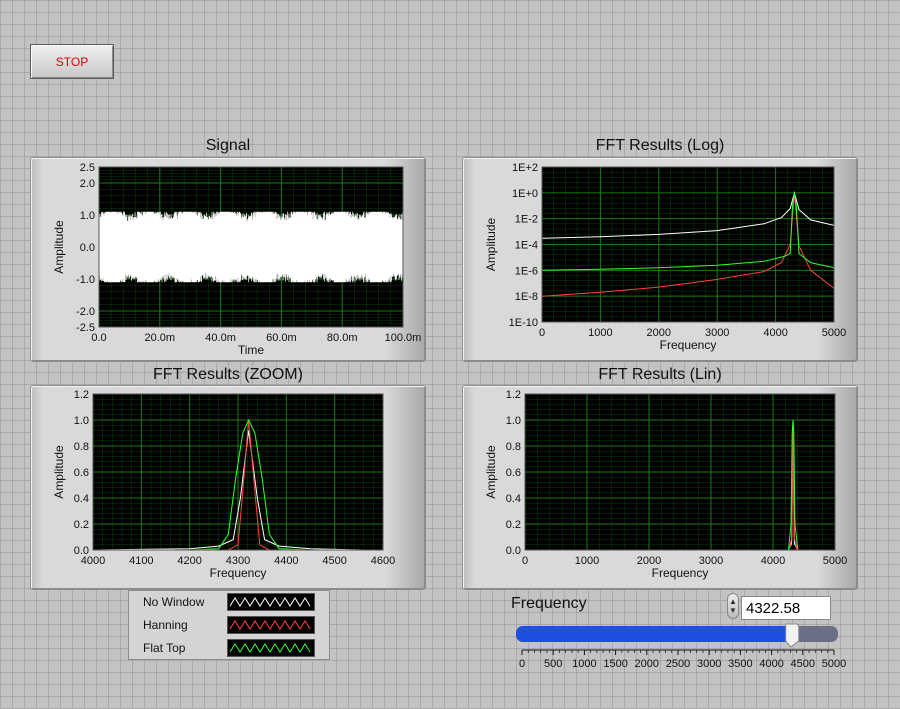  I want to click on legend-item-hanning: Hanning, so click(229, 625).